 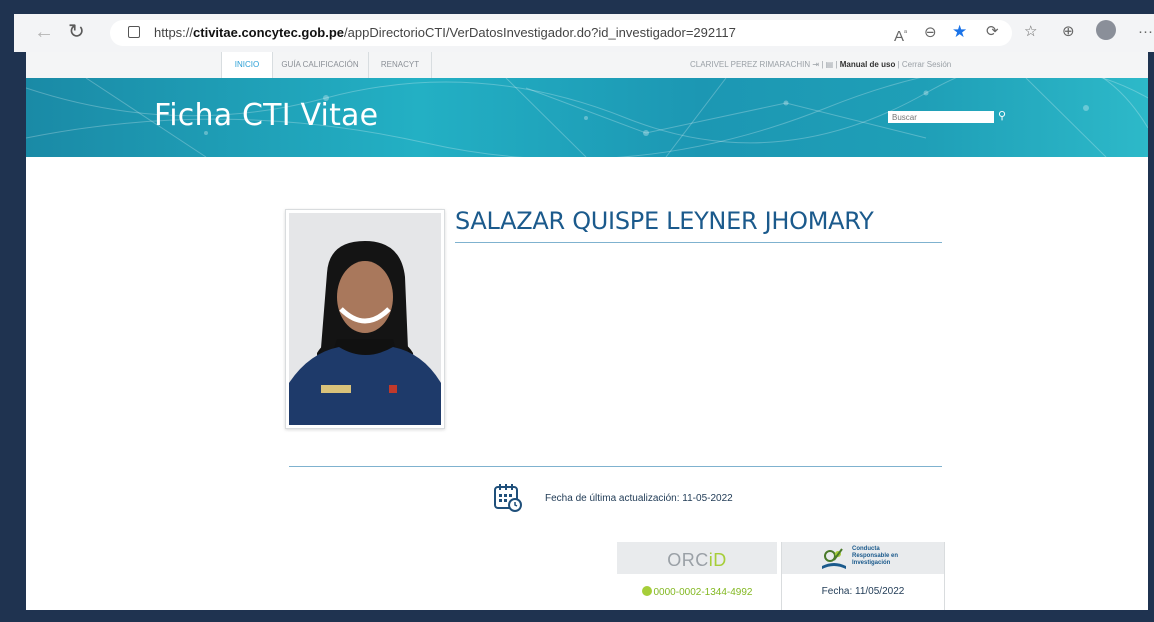 What do you see at coordinates (834, 558) in the screenshot?
I see `cri-logo-icon` at bounding box center [834, 558].